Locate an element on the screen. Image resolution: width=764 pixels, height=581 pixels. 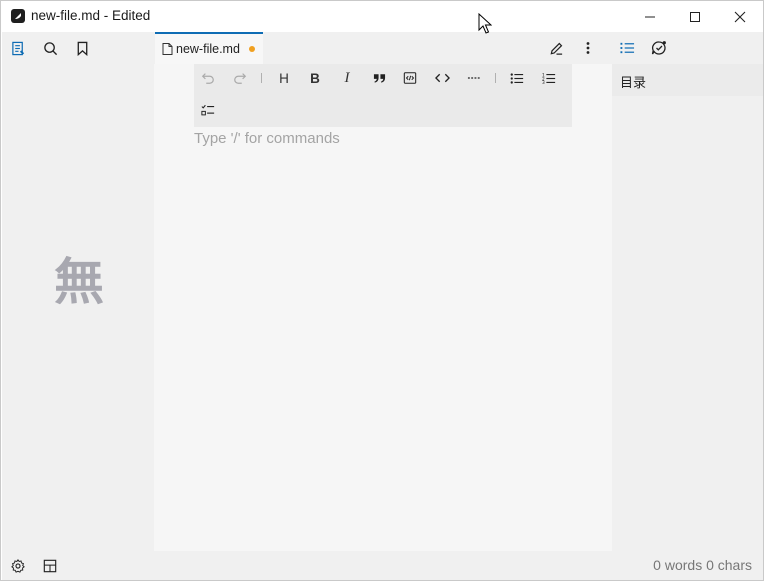
bookmark-icon is located at coordinates (82, 48).